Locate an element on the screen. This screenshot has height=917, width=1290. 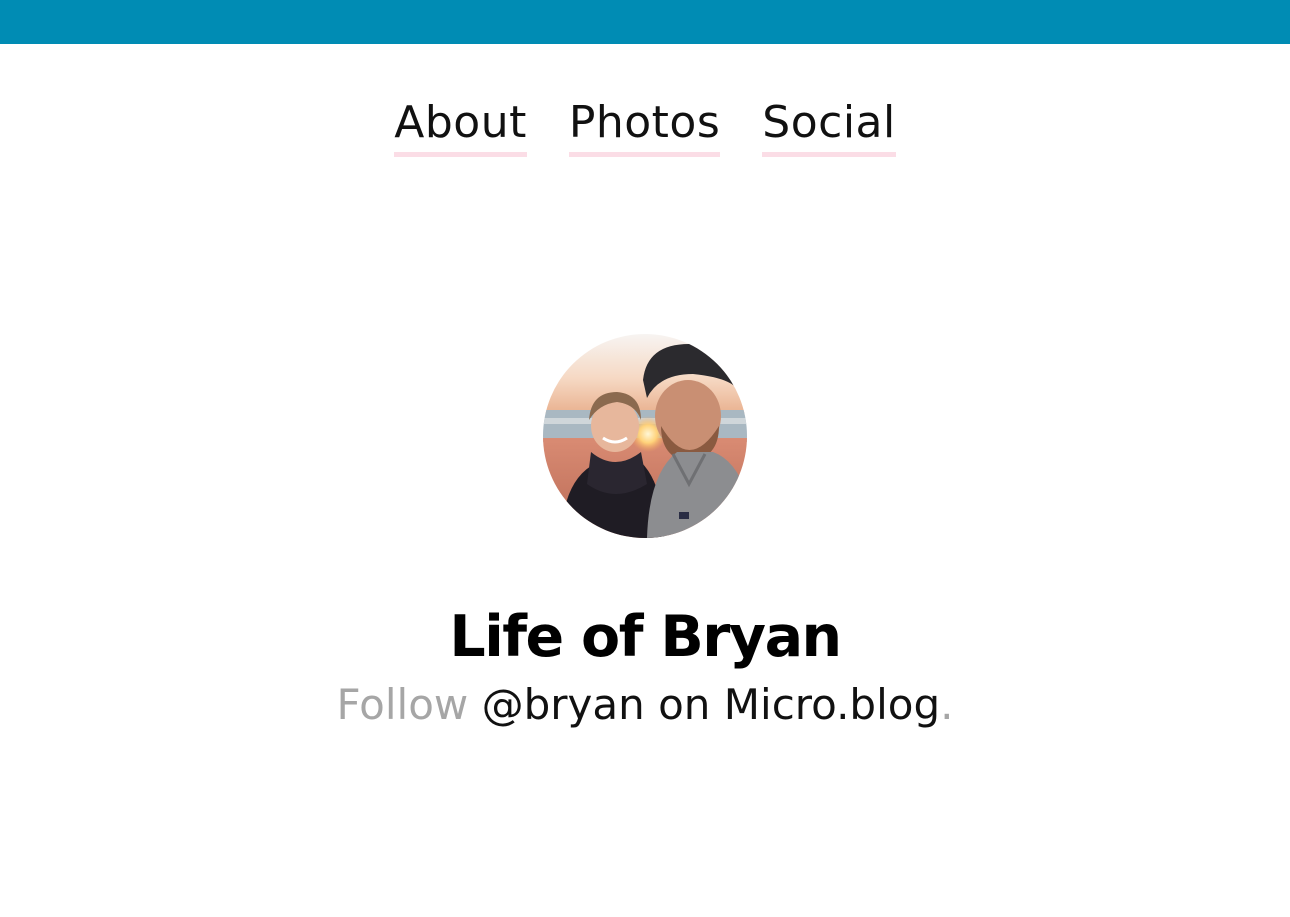
avatar-photo is located at coordinates (645, 436).